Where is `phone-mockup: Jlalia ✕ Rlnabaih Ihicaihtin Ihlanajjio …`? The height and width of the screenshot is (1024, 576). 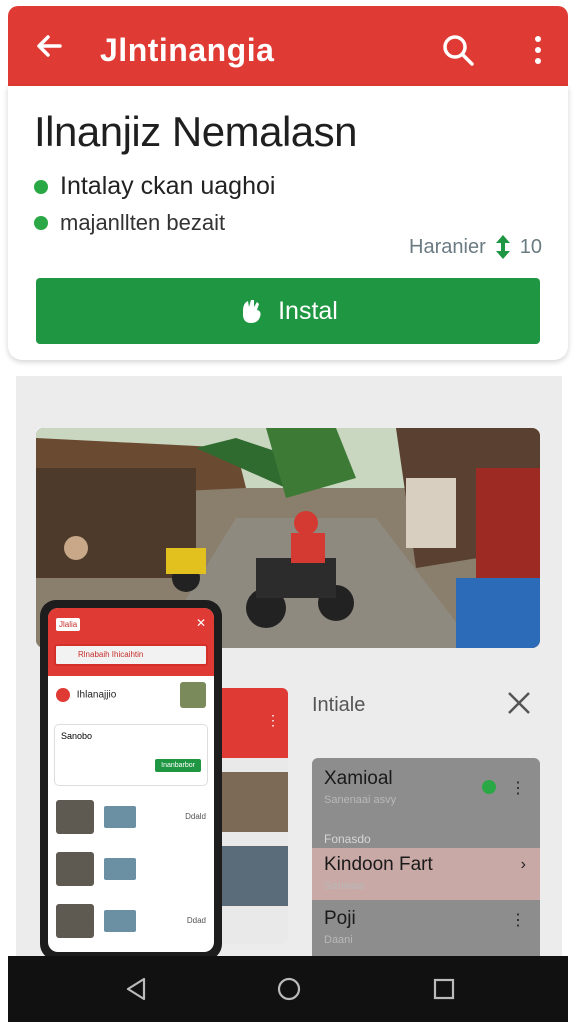 phone-mockup: Jlalia ✕ Rlnabaih Ihicaihtin Ihlanajjio … is located at coordinates (131, 780).